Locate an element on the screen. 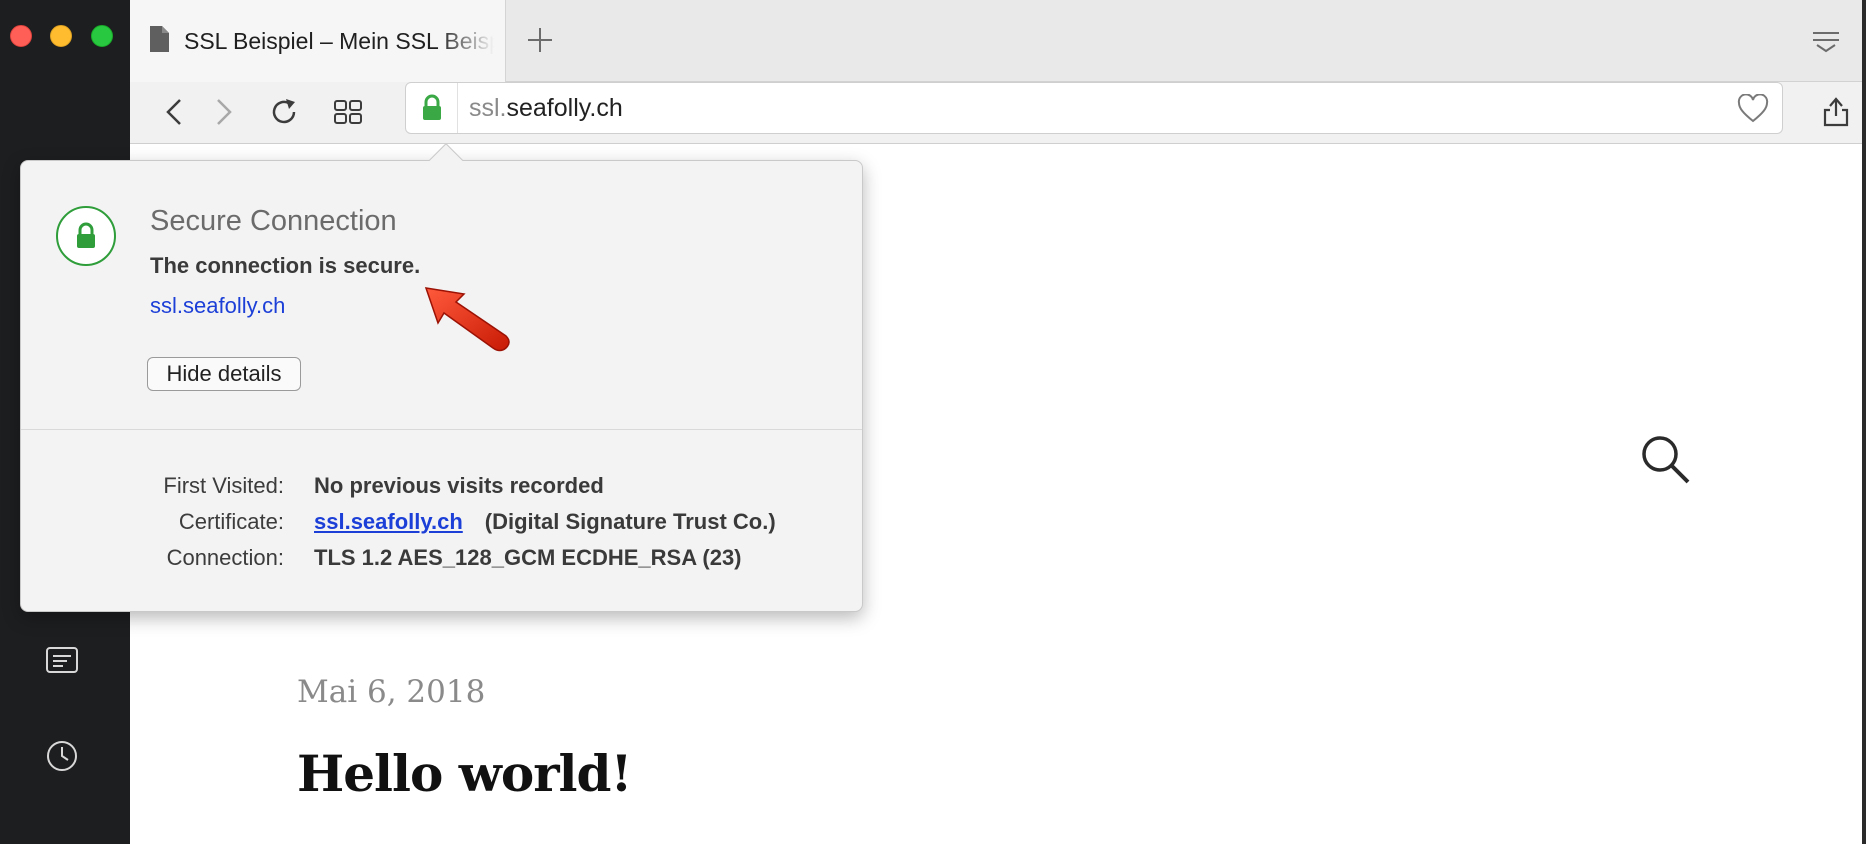 This screenshot has width=1866, height=844. reload-button is located at coordinates (284, 112).